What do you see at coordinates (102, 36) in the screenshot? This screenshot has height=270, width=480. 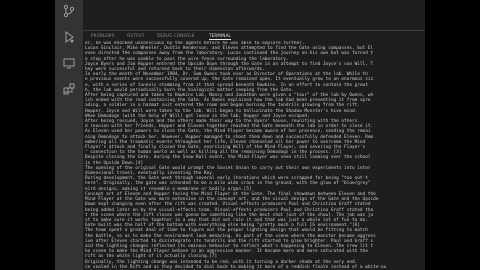 I see `tab-problems: PROBLEMS` at bounding box center [102, 36].